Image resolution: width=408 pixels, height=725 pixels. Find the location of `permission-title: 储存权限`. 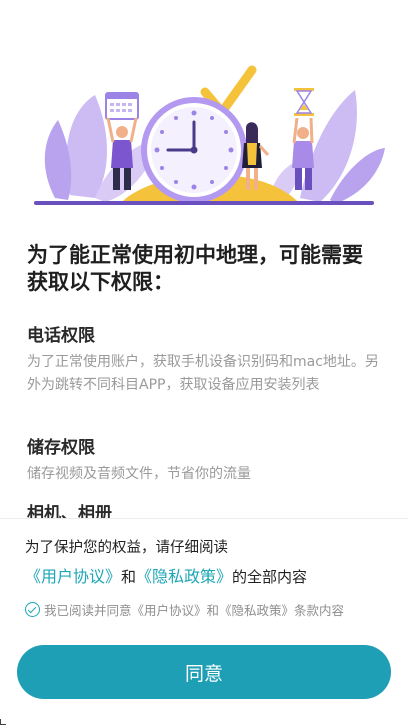

permission-title: 储存权限 is located at coordinates (61, 448).